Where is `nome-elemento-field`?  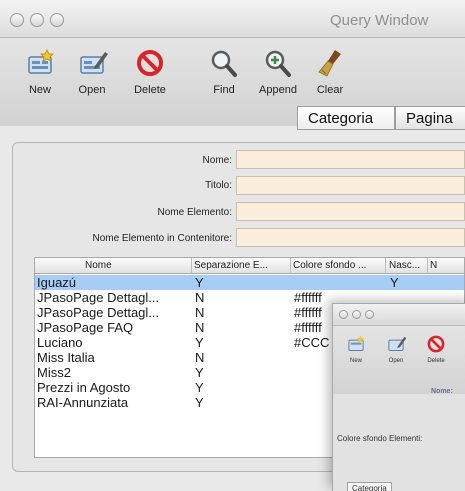 nome-elemento-field is located at coordinates (350, 211).